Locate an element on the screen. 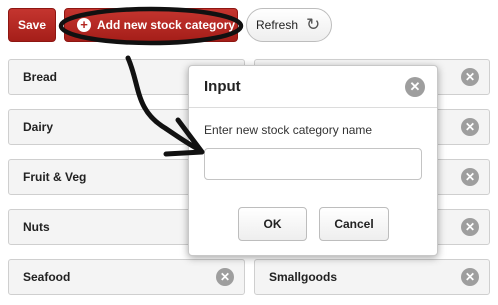  category-name: Bread is located at coordinates (40, 77).